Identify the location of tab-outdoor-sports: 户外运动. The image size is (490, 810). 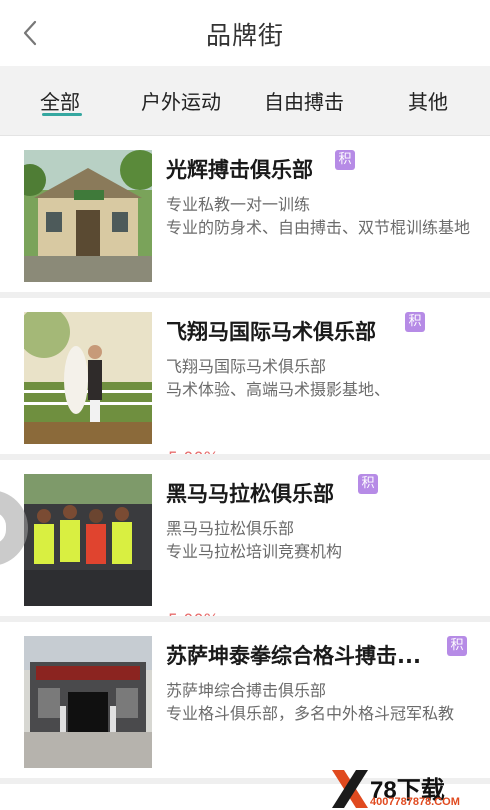
(181, 100).